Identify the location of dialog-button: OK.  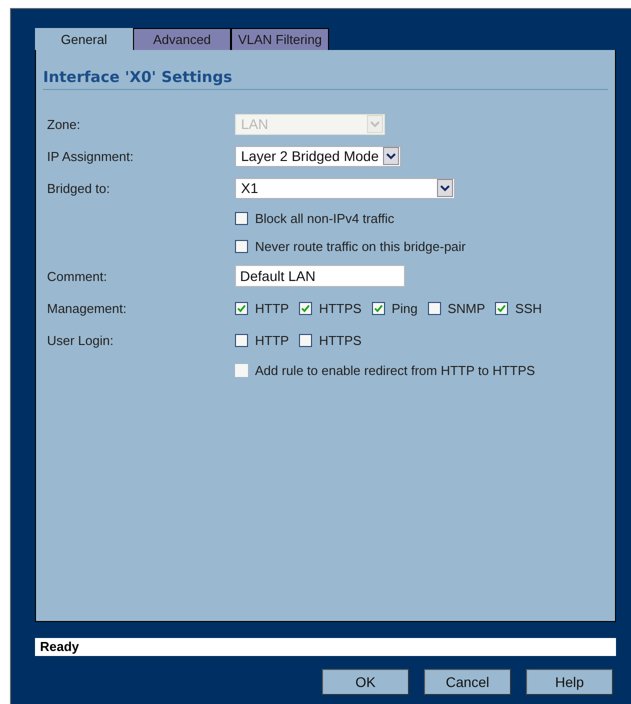
(365, 682).